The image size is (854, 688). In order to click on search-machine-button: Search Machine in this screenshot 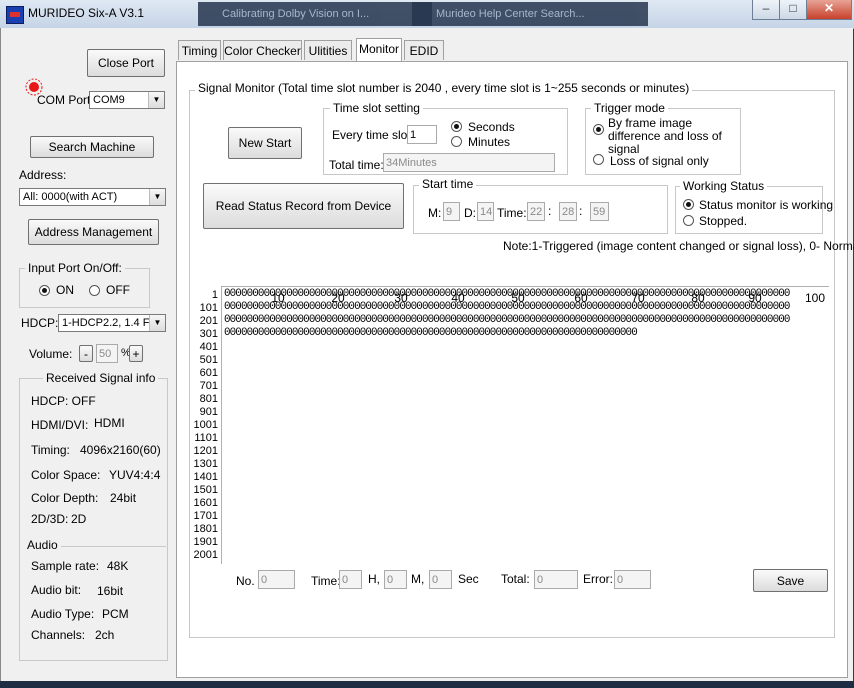, I will do `click(92, 147)`.